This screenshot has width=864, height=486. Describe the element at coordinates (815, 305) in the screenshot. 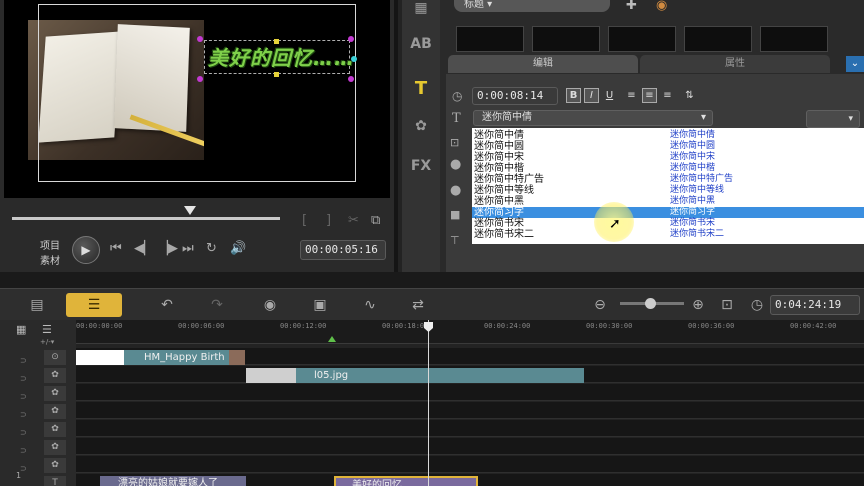

I see `project-duration: 0:04:24:19` at that location.